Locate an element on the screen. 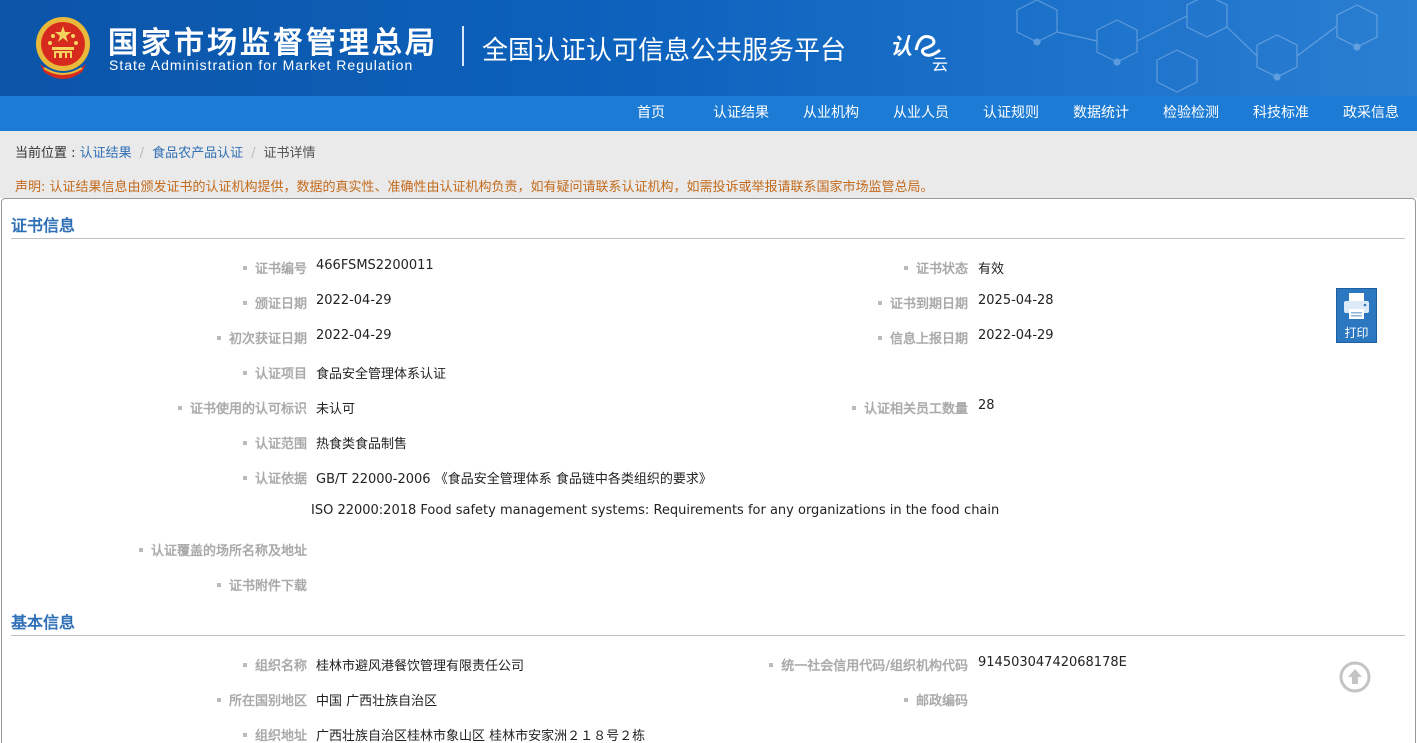 The image size is (1417, 743). basic-section-divider is located at coordinates (708, 635).